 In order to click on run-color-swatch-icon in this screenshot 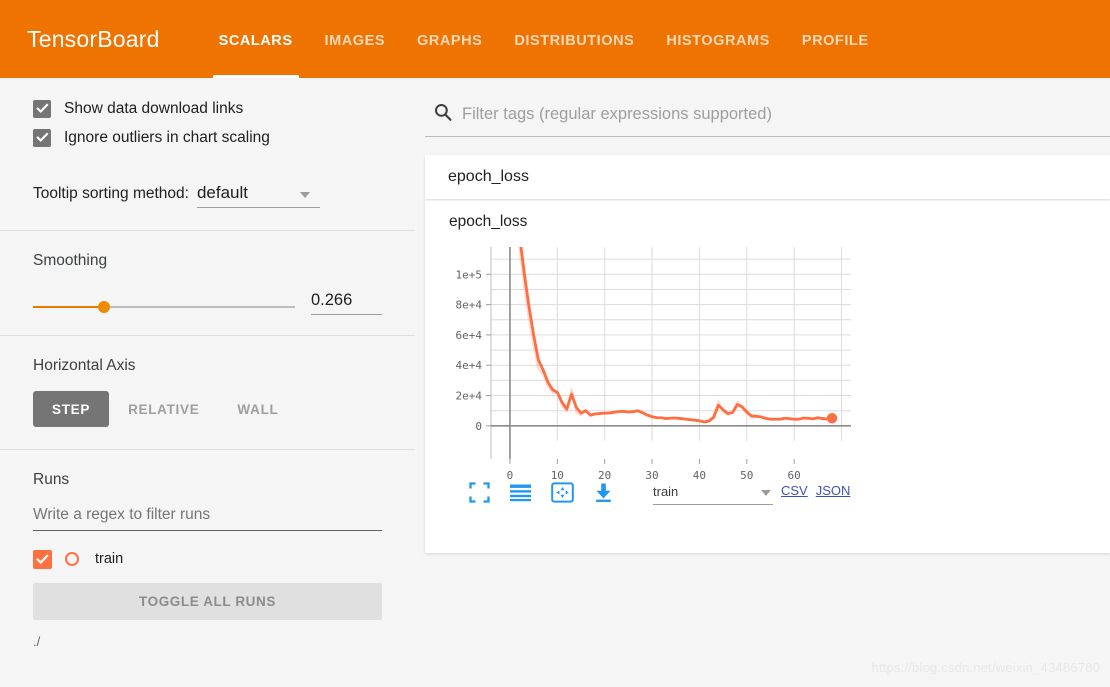, I will do `click(72, 559)`.